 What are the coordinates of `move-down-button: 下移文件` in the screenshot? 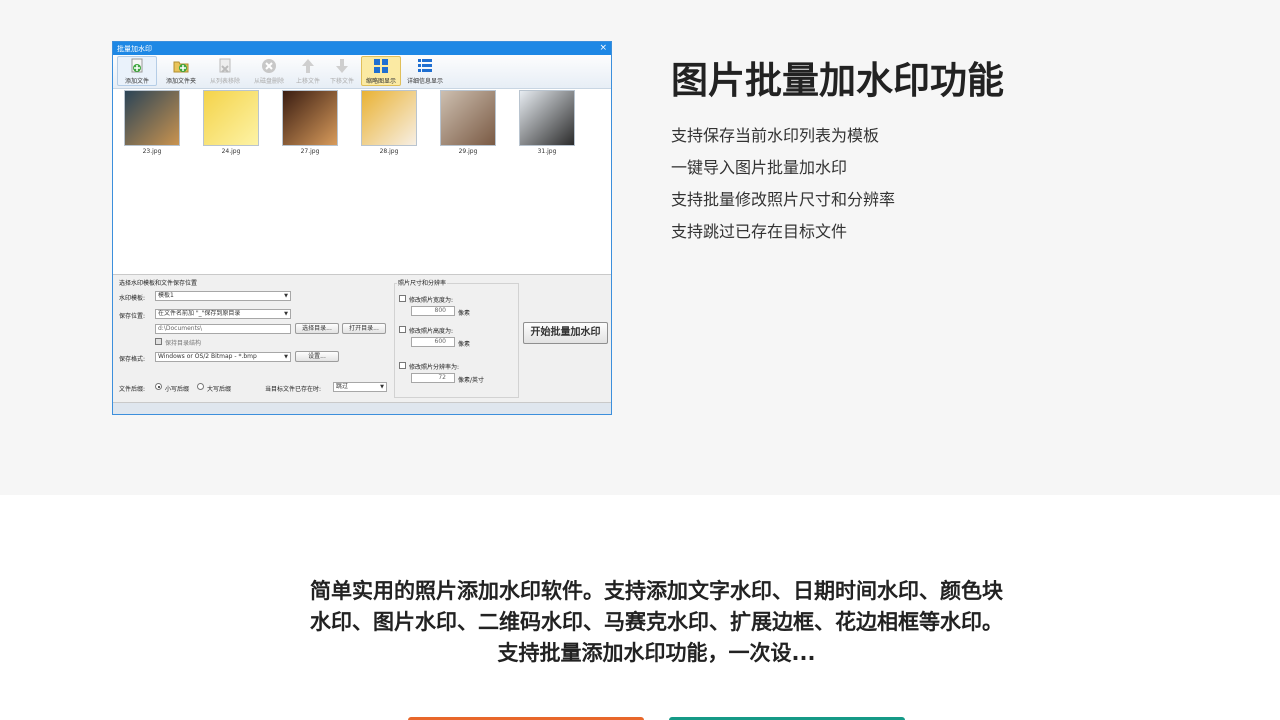 It's located at (342, 71).